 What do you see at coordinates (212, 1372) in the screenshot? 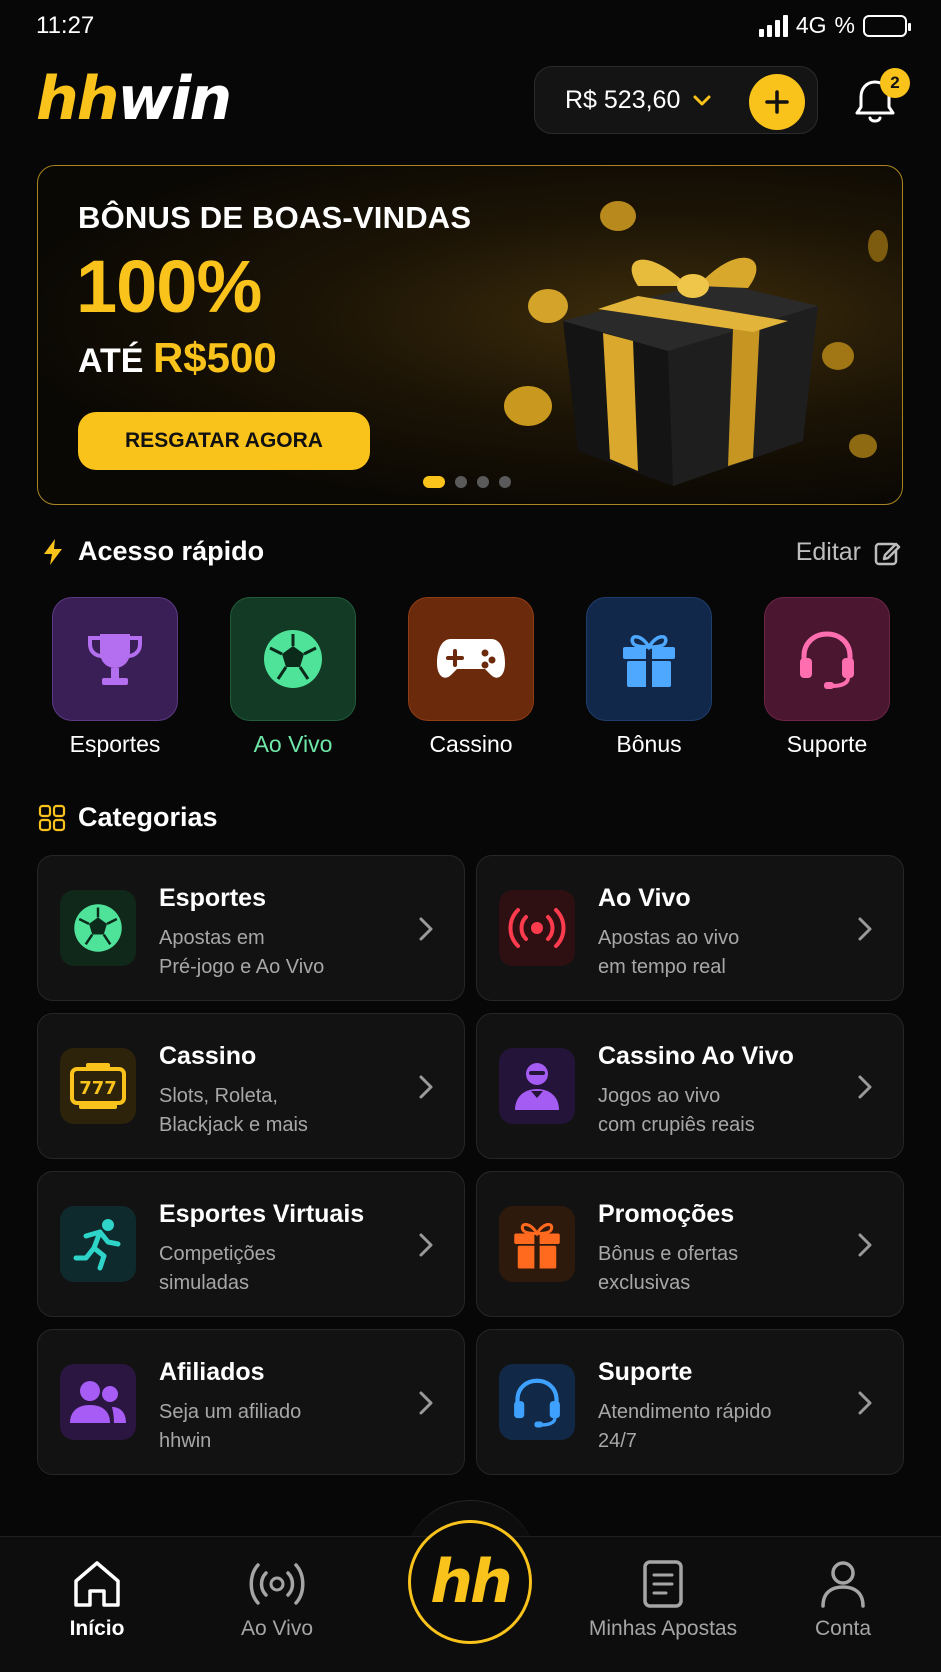
I see `card-title: Afiliados` at bounding box center [212, 1372].